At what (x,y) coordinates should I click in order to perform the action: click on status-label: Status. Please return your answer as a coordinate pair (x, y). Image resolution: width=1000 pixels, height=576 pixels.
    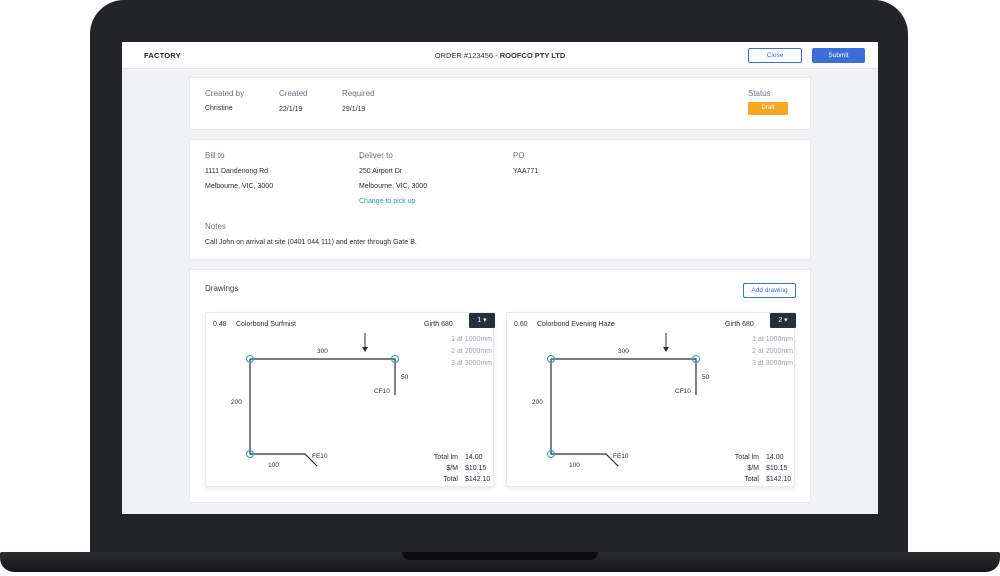
    Looking at the image, I should click on (759, 93).